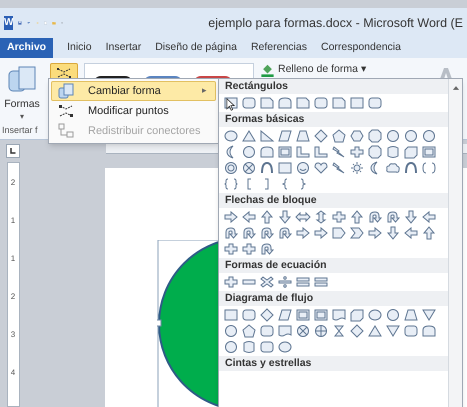 The height and width of the screenshot is (407, 467). I want to click on pentagon-icon, so click(249, 331).